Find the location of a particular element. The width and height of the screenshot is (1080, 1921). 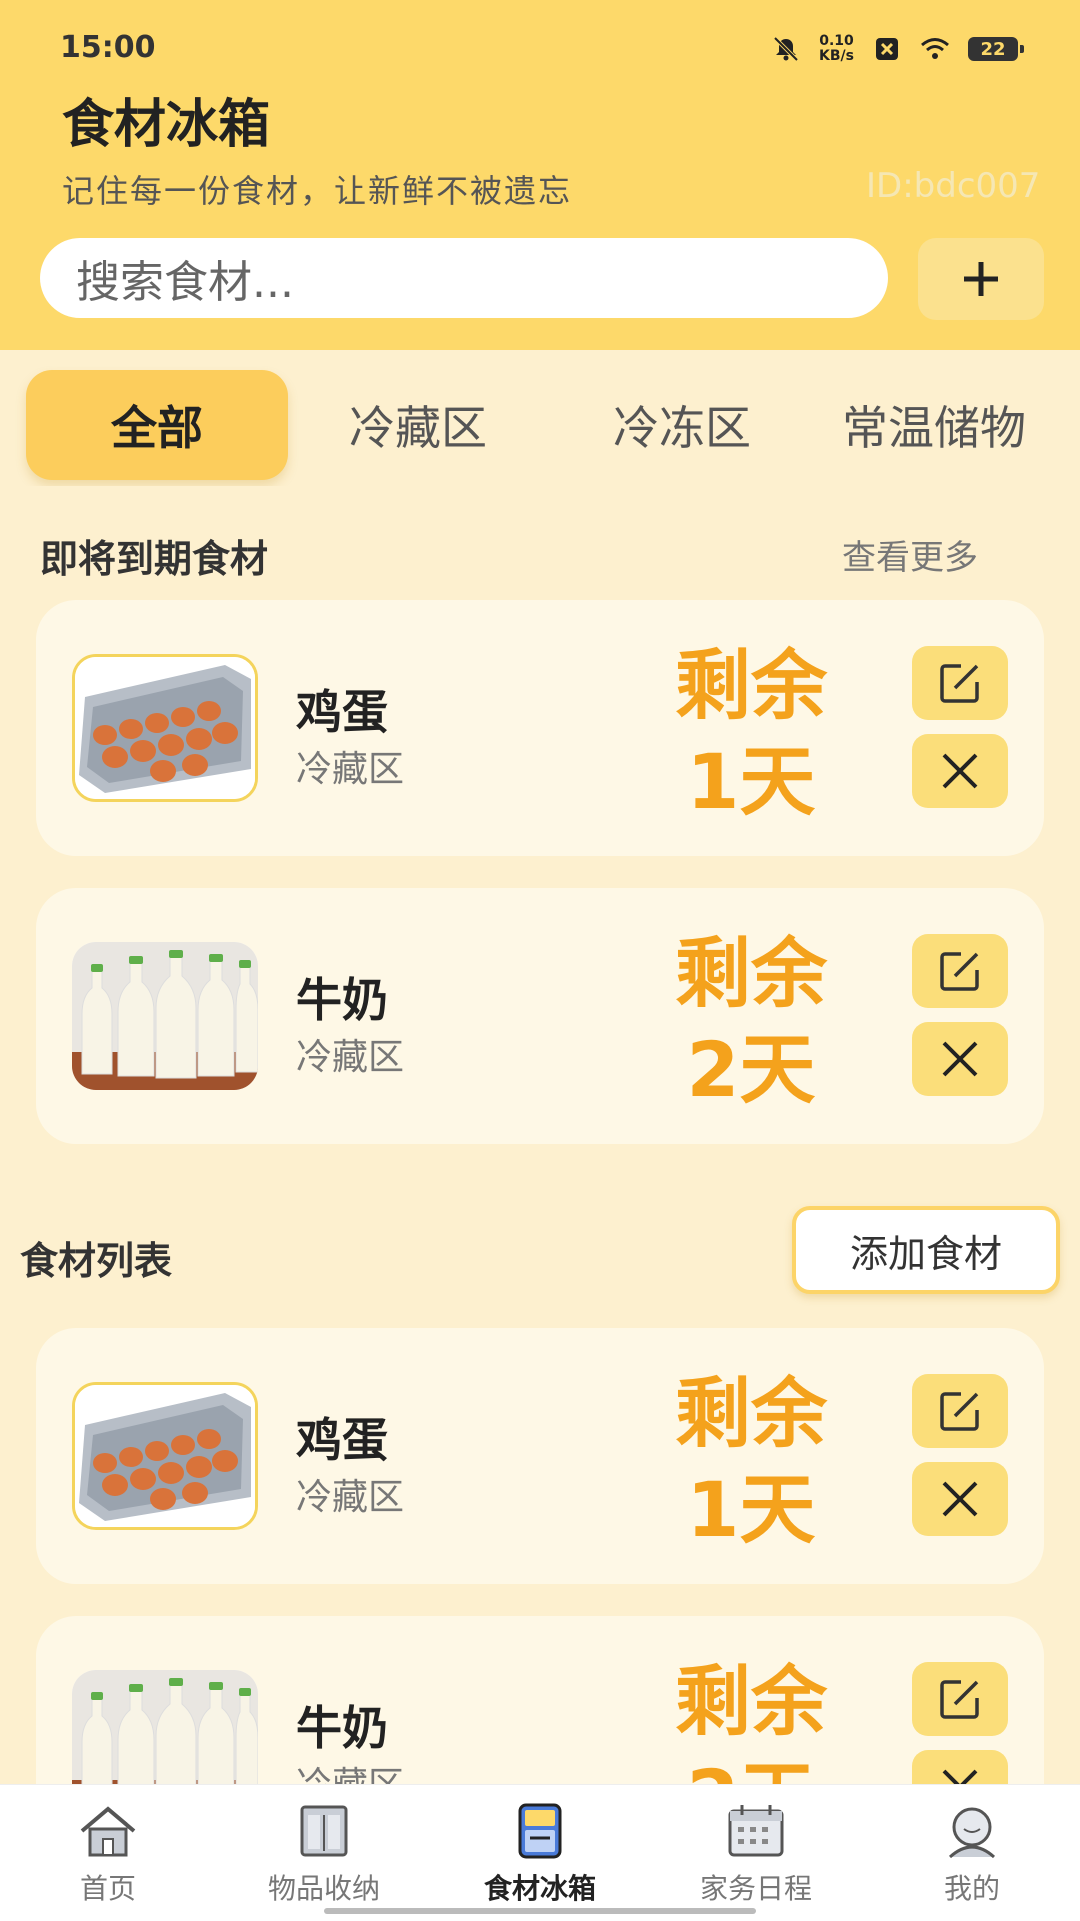

add-button is located at coordinates (981, 279).